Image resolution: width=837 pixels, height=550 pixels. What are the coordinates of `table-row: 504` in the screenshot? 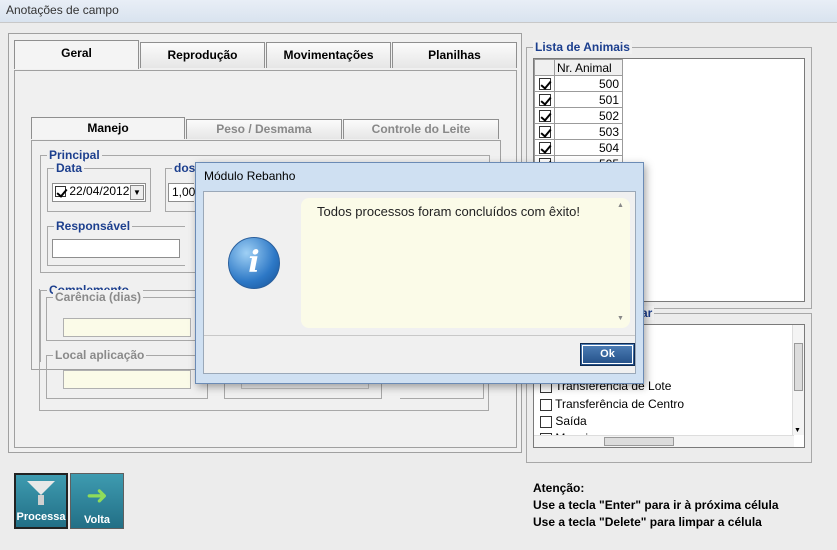 It's located at (578, 147).